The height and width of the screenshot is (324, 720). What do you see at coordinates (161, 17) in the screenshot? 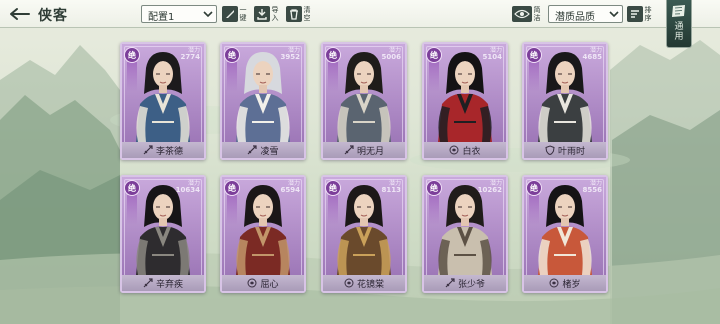
I see `preset-select-value: 配置1` at bounding box center [161, 17].